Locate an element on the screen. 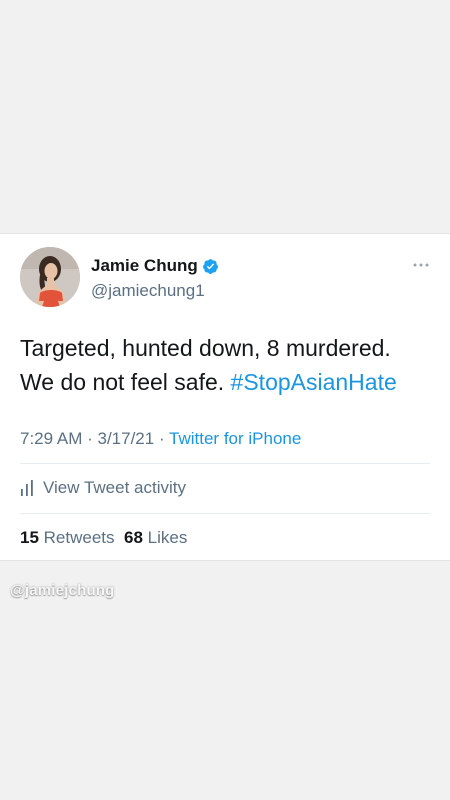 The height and width of the screenshot is (800, 450). verified-badge-icon is located at coordinates (210, 266).